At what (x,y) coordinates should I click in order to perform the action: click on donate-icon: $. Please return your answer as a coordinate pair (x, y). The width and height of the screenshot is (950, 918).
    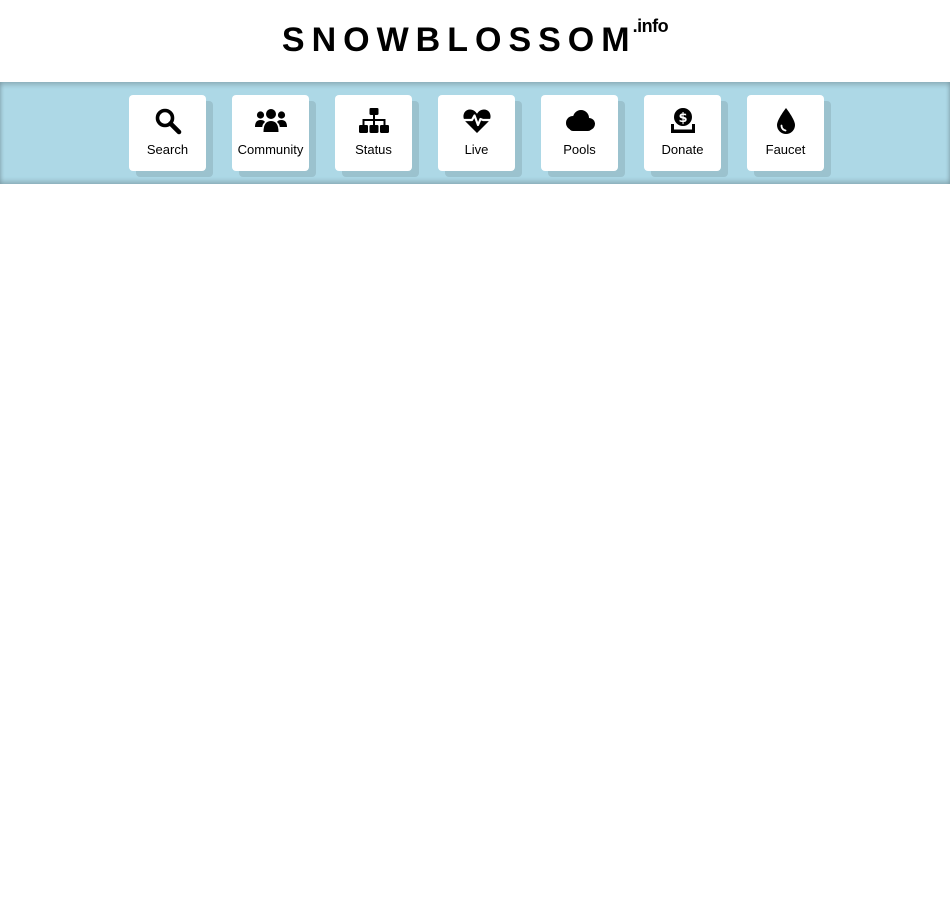
    Looking at the image, I should click on (682, 121).